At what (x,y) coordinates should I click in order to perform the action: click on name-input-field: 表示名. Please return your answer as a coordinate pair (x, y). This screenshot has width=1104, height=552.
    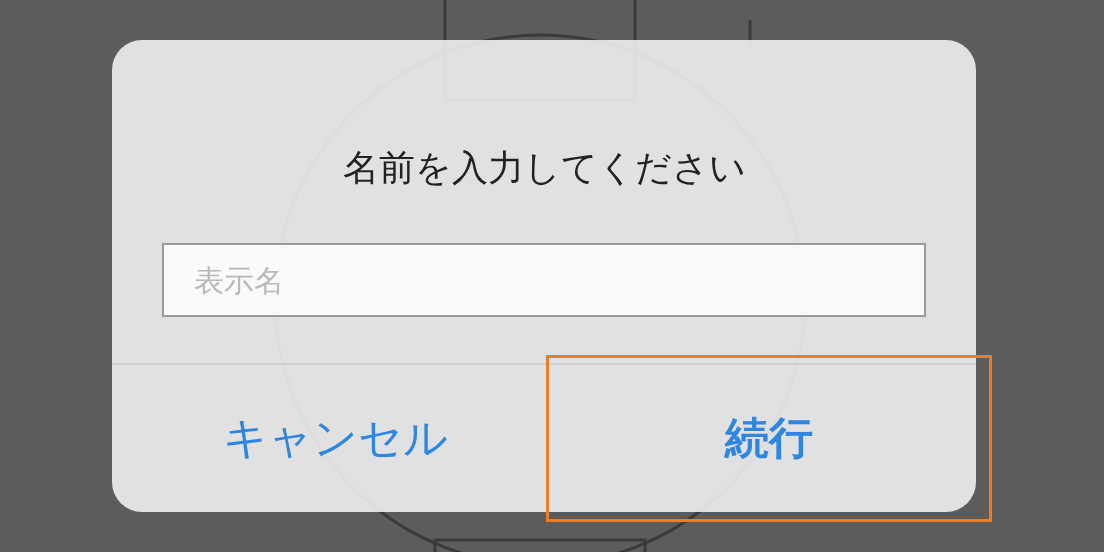
    Looking at the image, I should click on (544, 280).